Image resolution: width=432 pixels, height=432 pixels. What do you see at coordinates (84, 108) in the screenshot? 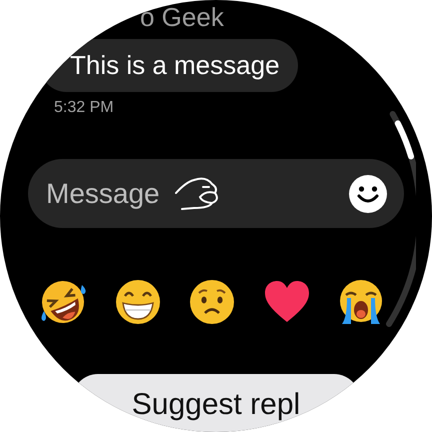
I see `message-time: 5:32 PM` at bounding box center [84, 108].